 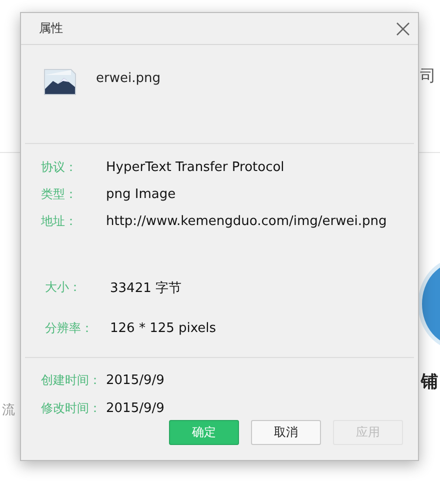 What do you see at coordinates (128, 78) in the screenshot?
I see `file-name: erwei.png` at bounding box center [128, 78].